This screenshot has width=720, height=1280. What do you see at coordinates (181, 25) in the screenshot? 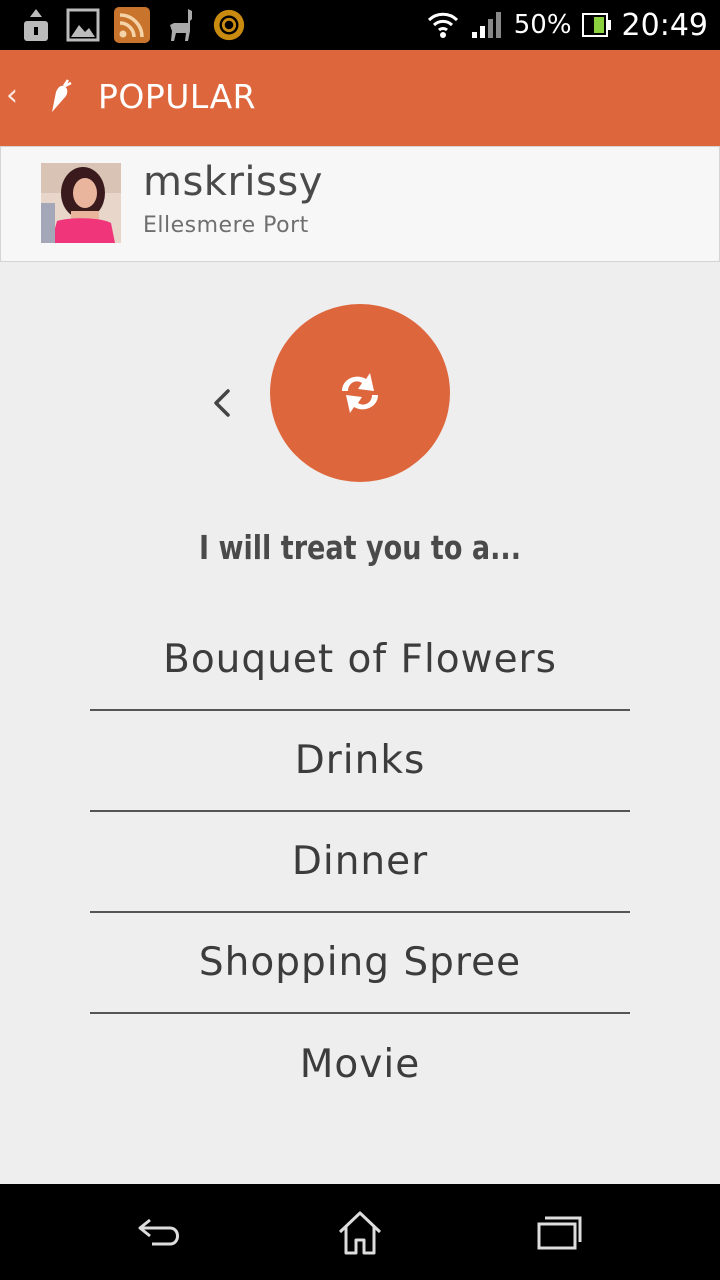
I see `llama-icon` at bounding box center [181, 25].